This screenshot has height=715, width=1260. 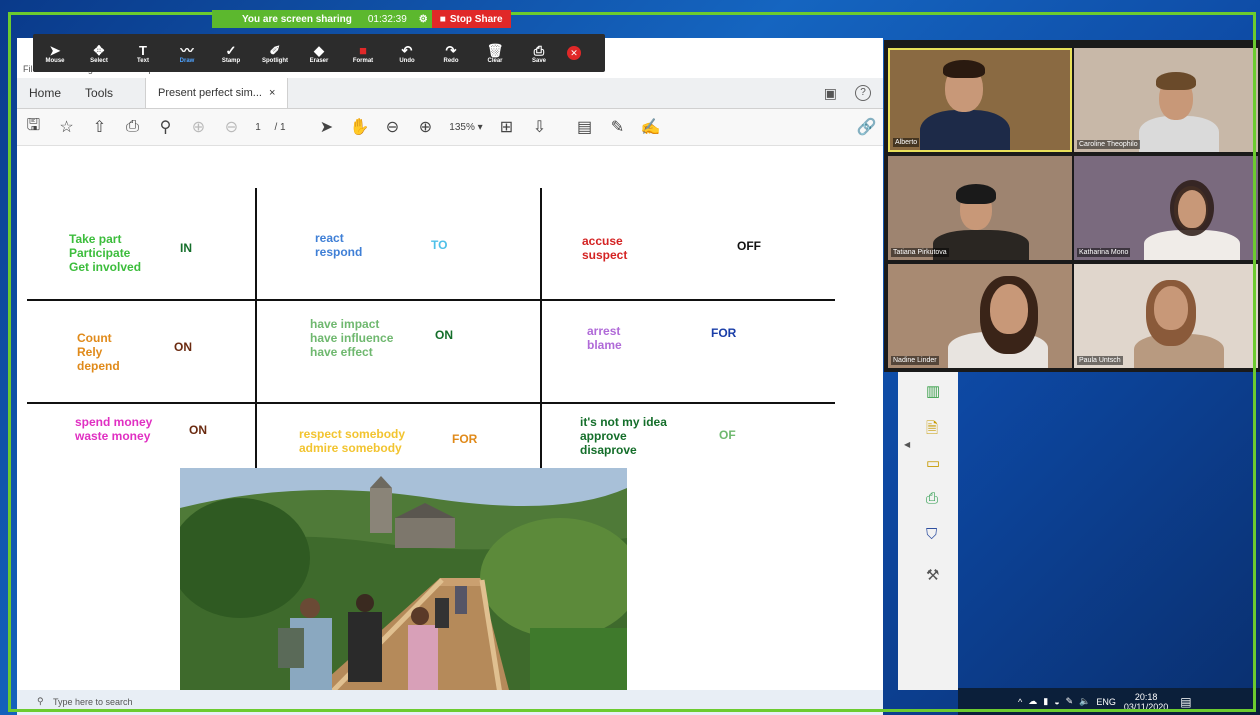 What do you see at coordinates (143, 60) in the screenshot?
I see `tool-label: Text` at bounding box center [143, 60].